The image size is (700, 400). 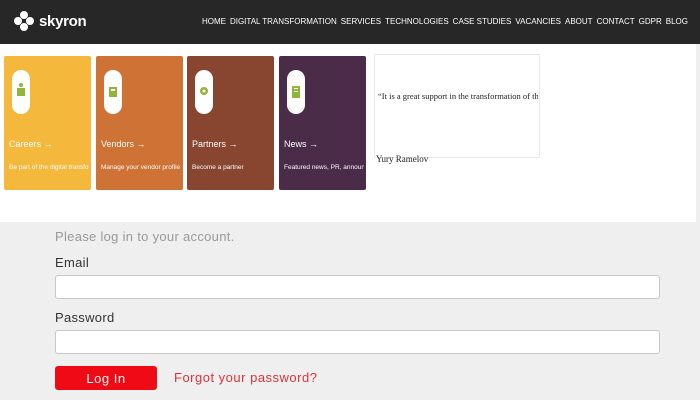 I want to click on nav-item-home: HOME, so click(x=214, y=21).